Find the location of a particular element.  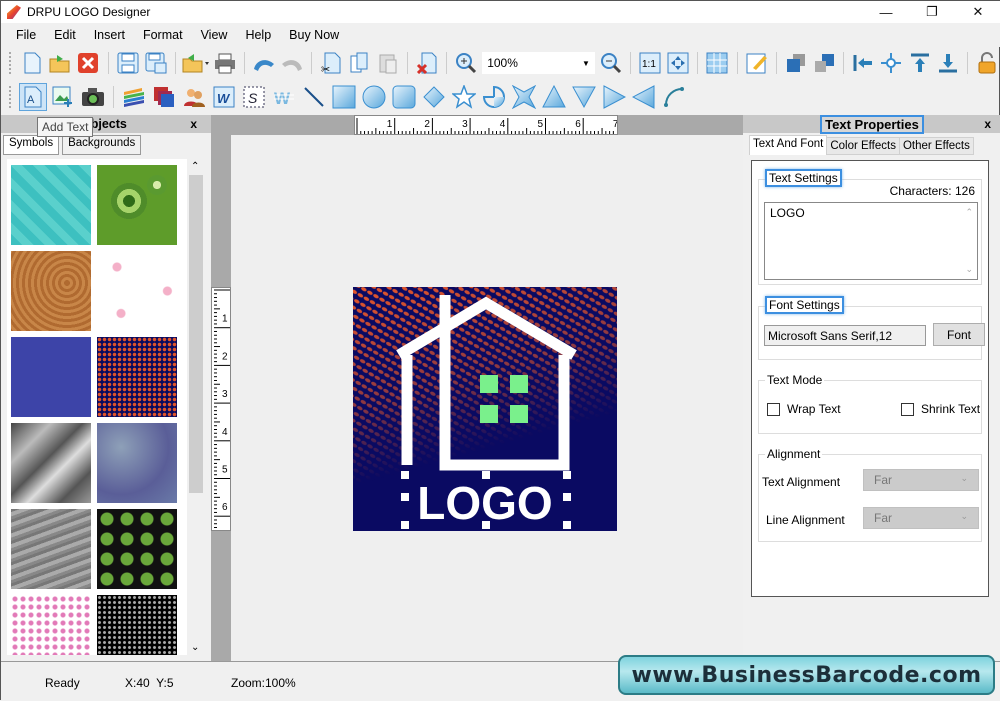

scroll-down-icon: ⌄ is located at coordinates (195, 647).